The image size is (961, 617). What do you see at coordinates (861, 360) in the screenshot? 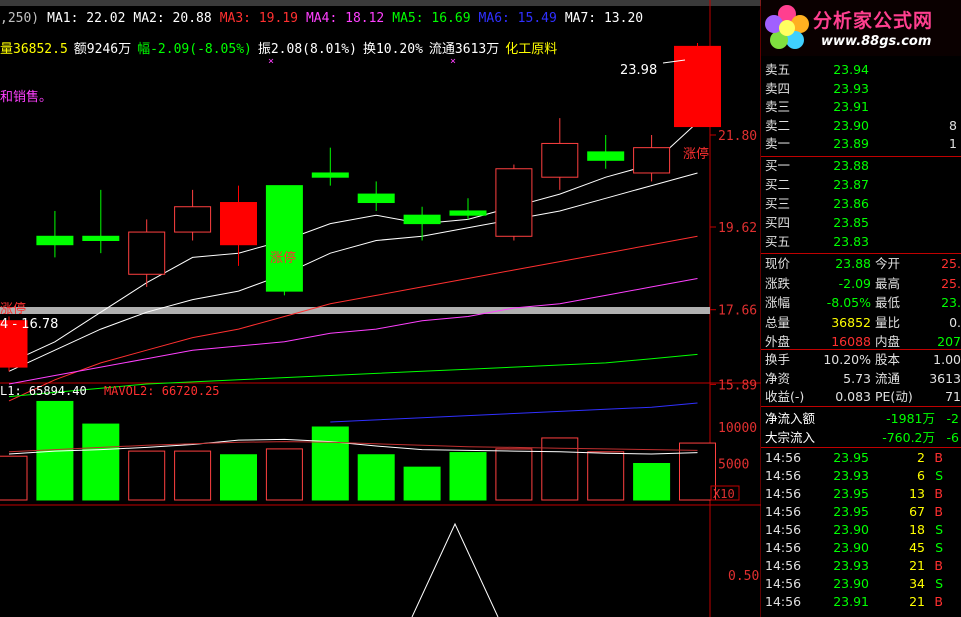
I see `fundamental-row: 换手 10.20% 股本 1.00` at bounding box center [861, 360].